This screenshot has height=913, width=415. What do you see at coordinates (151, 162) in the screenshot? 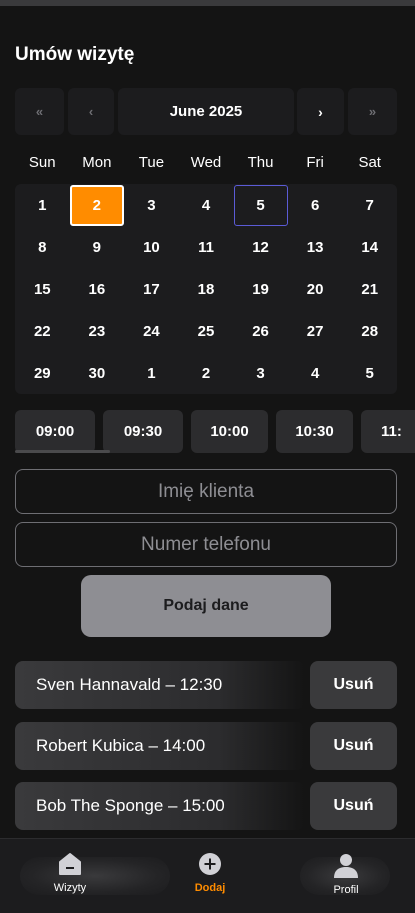
I see `weekday-label: Tue` at bounding box center [151, 162].